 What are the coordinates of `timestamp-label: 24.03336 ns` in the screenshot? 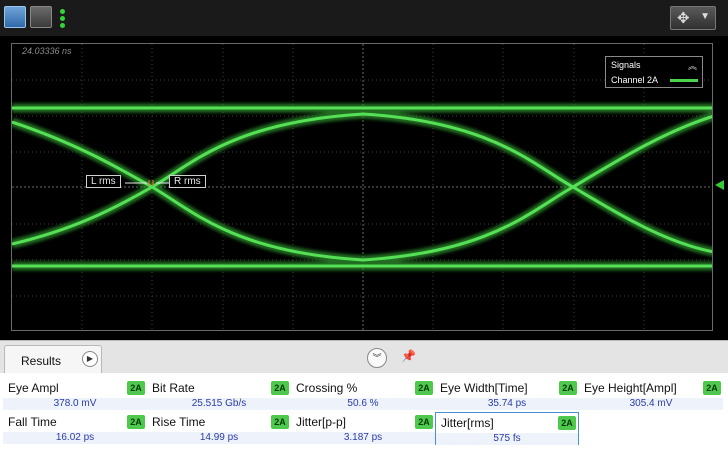 It's located at (47, 51).